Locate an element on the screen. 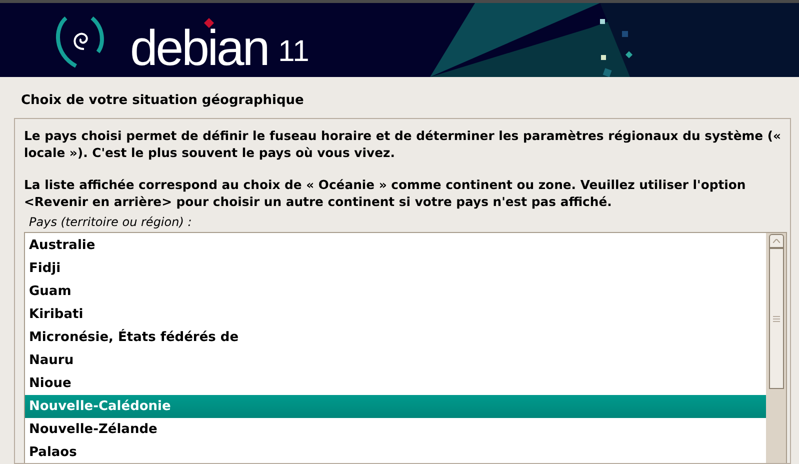 The image size is (799, 464). instruction-text: La liste affichée correspond au choix de « Océanie » comme continent ou zone. Veuillez utiliser l'option <Revenir en arrière> pour choisir un autre continent si votre pays n'est pas affiché. is located at coordinates (385, 193).